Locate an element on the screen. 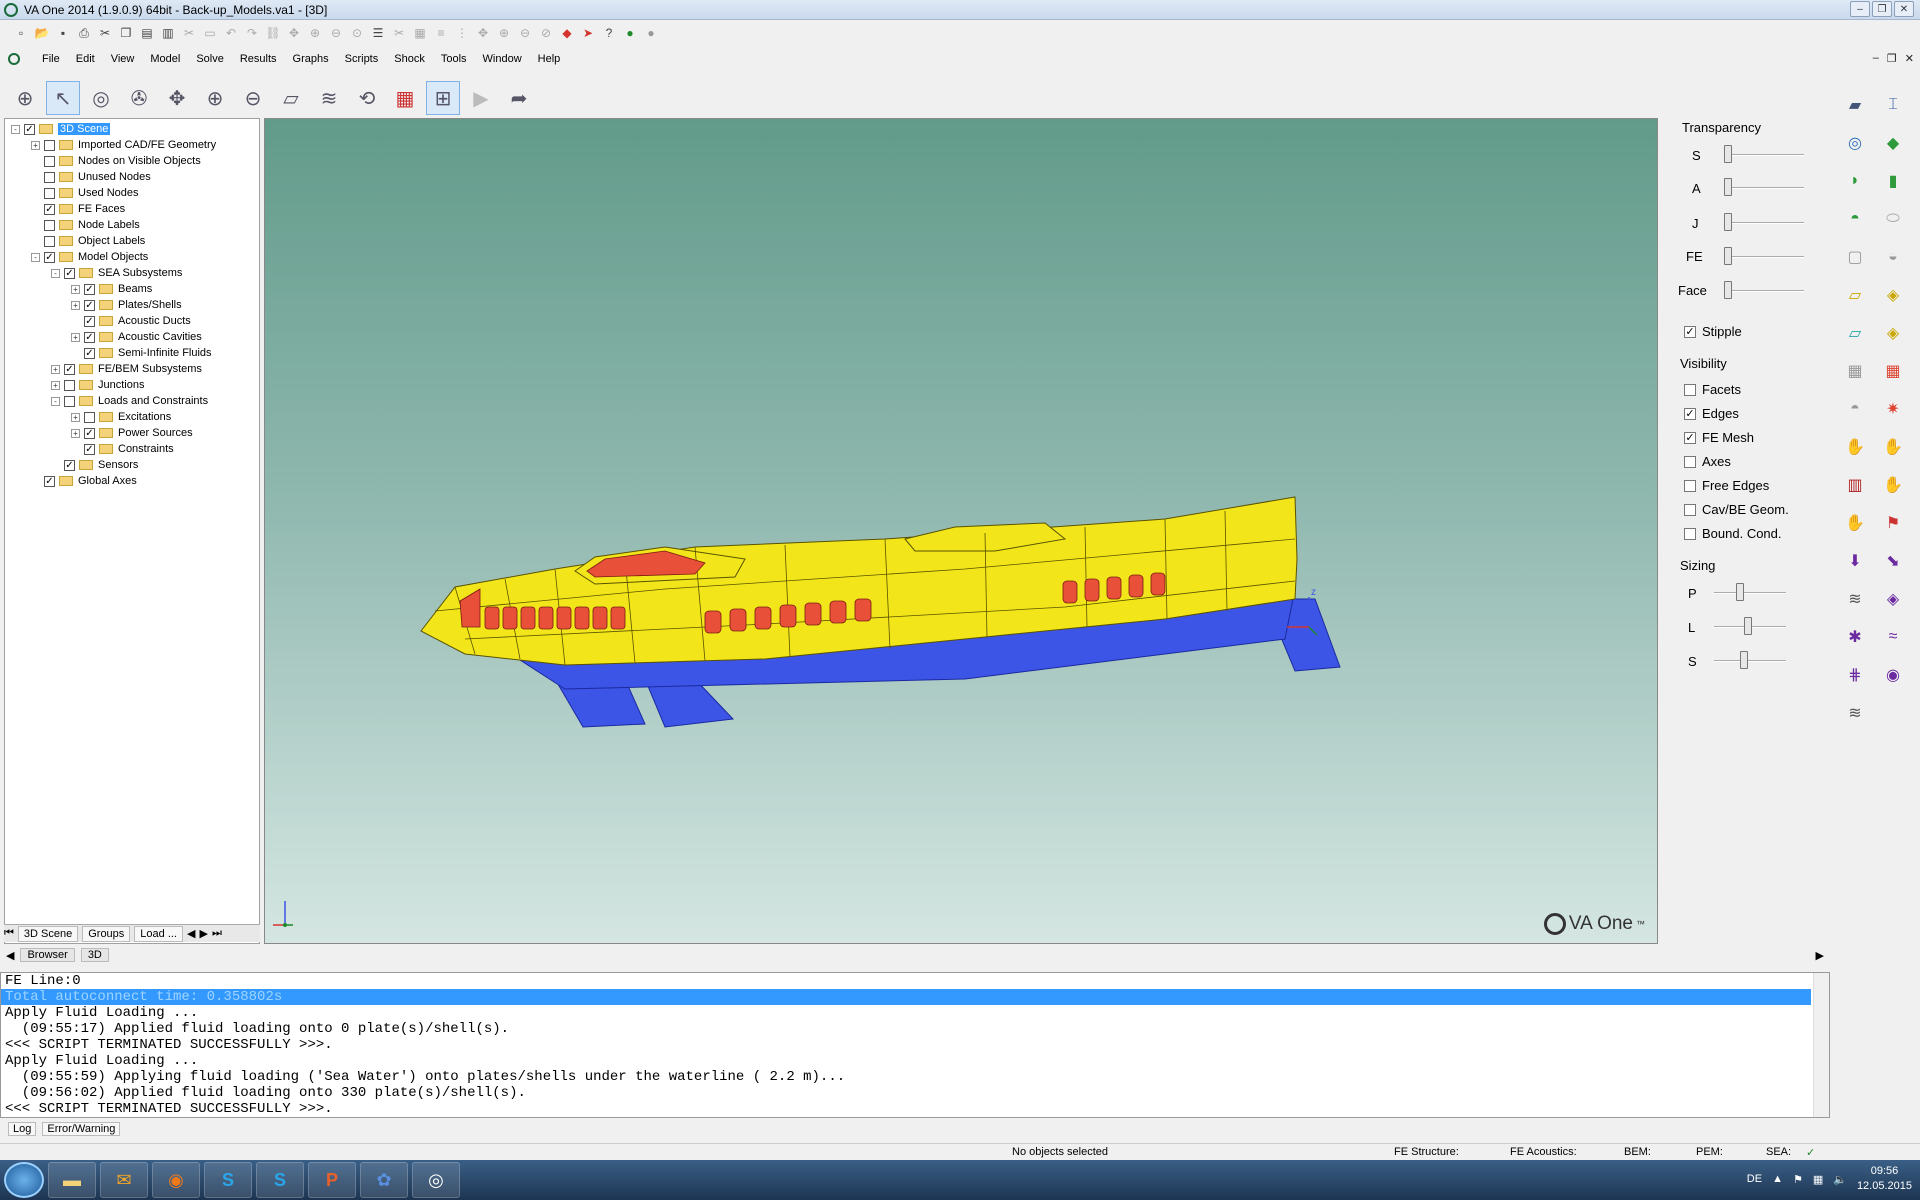 The width and height of the screenshot is (1920, 1200). tree-item: + Excitations is located at coordinates (121, 417).